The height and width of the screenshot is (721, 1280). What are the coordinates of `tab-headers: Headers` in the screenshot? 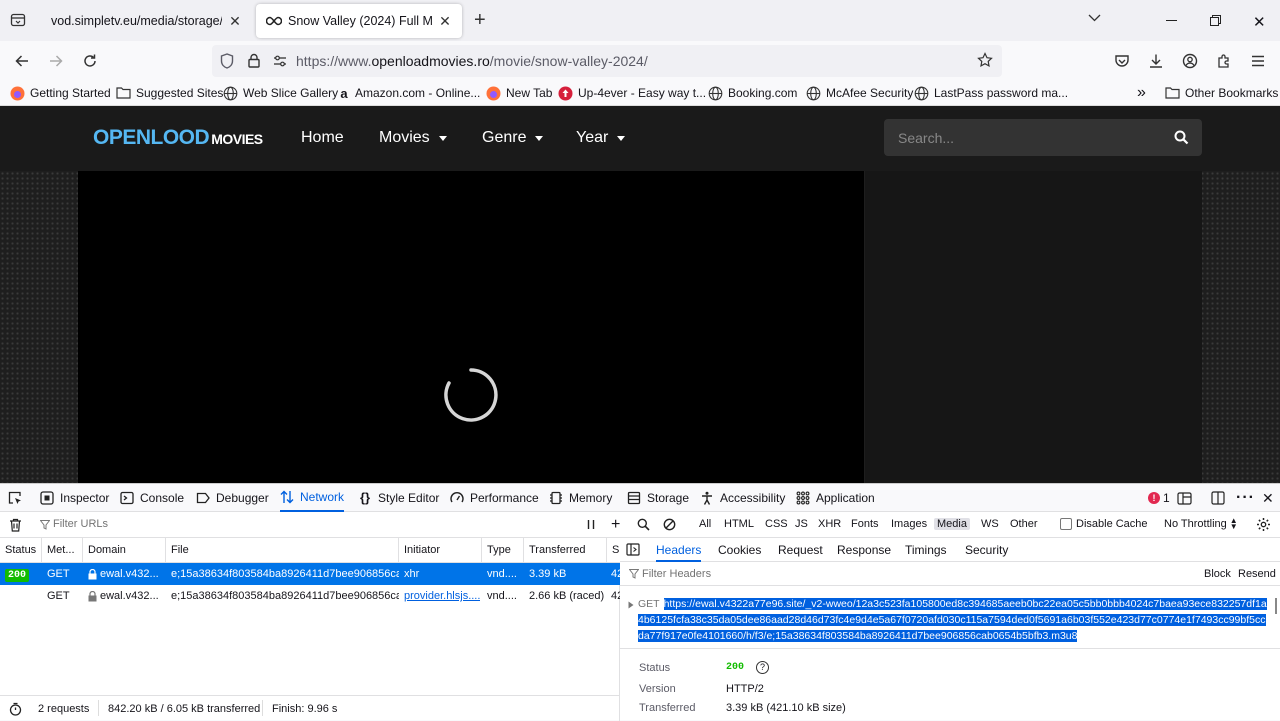 It's located at (679, 550).